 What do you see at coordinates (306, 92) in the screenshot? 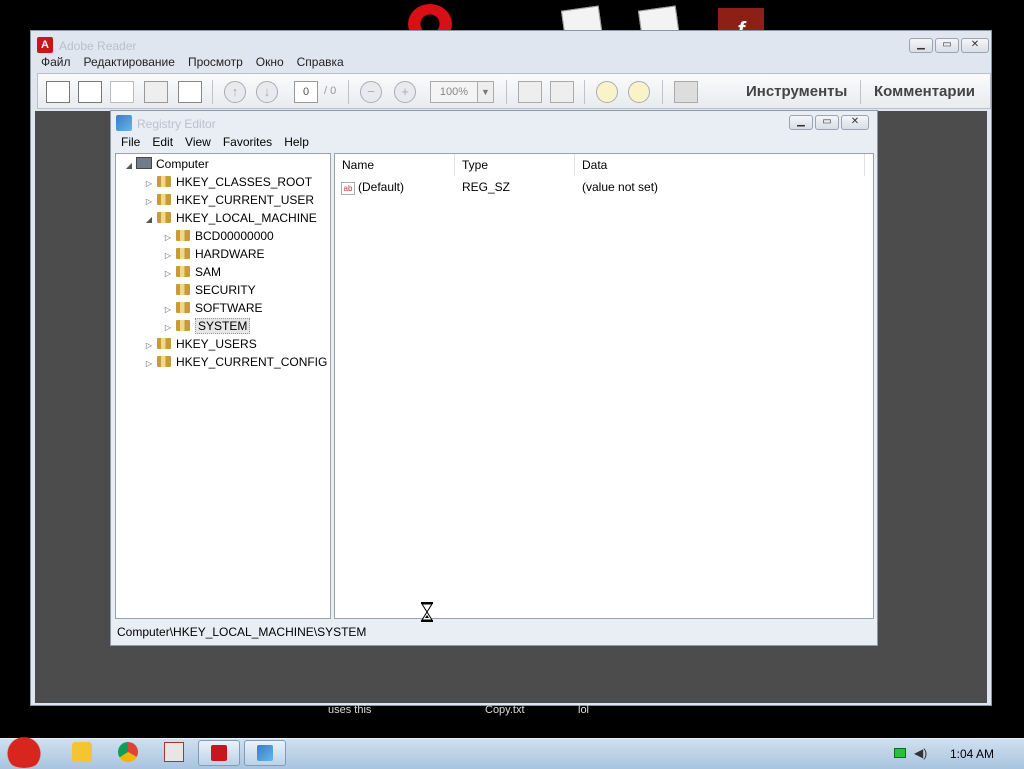
I see `page-number-input: 0` at bounding box center [306, 92].